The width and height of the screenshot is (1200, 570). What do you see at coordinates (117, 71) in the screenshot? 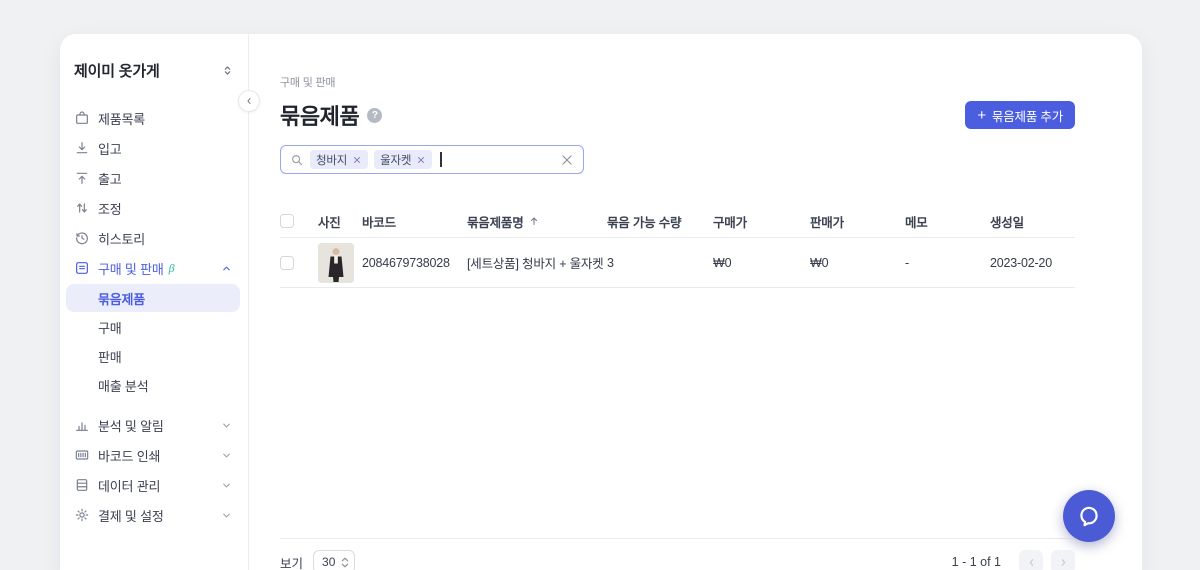
I see `store-name: 제이미 옷가게` at bounding box center [117, 71].